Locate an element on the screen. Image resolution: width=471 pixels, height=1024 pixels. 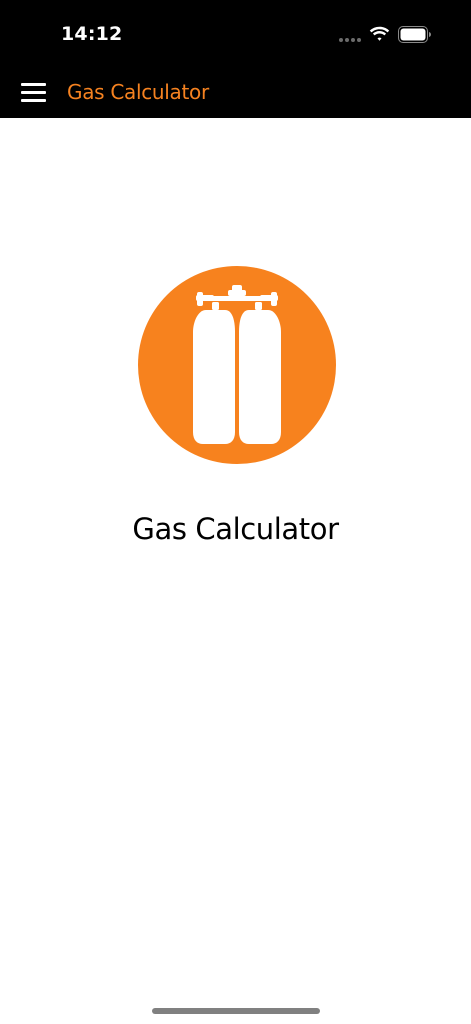
wifi-icon is located at coordinates (379, 33).